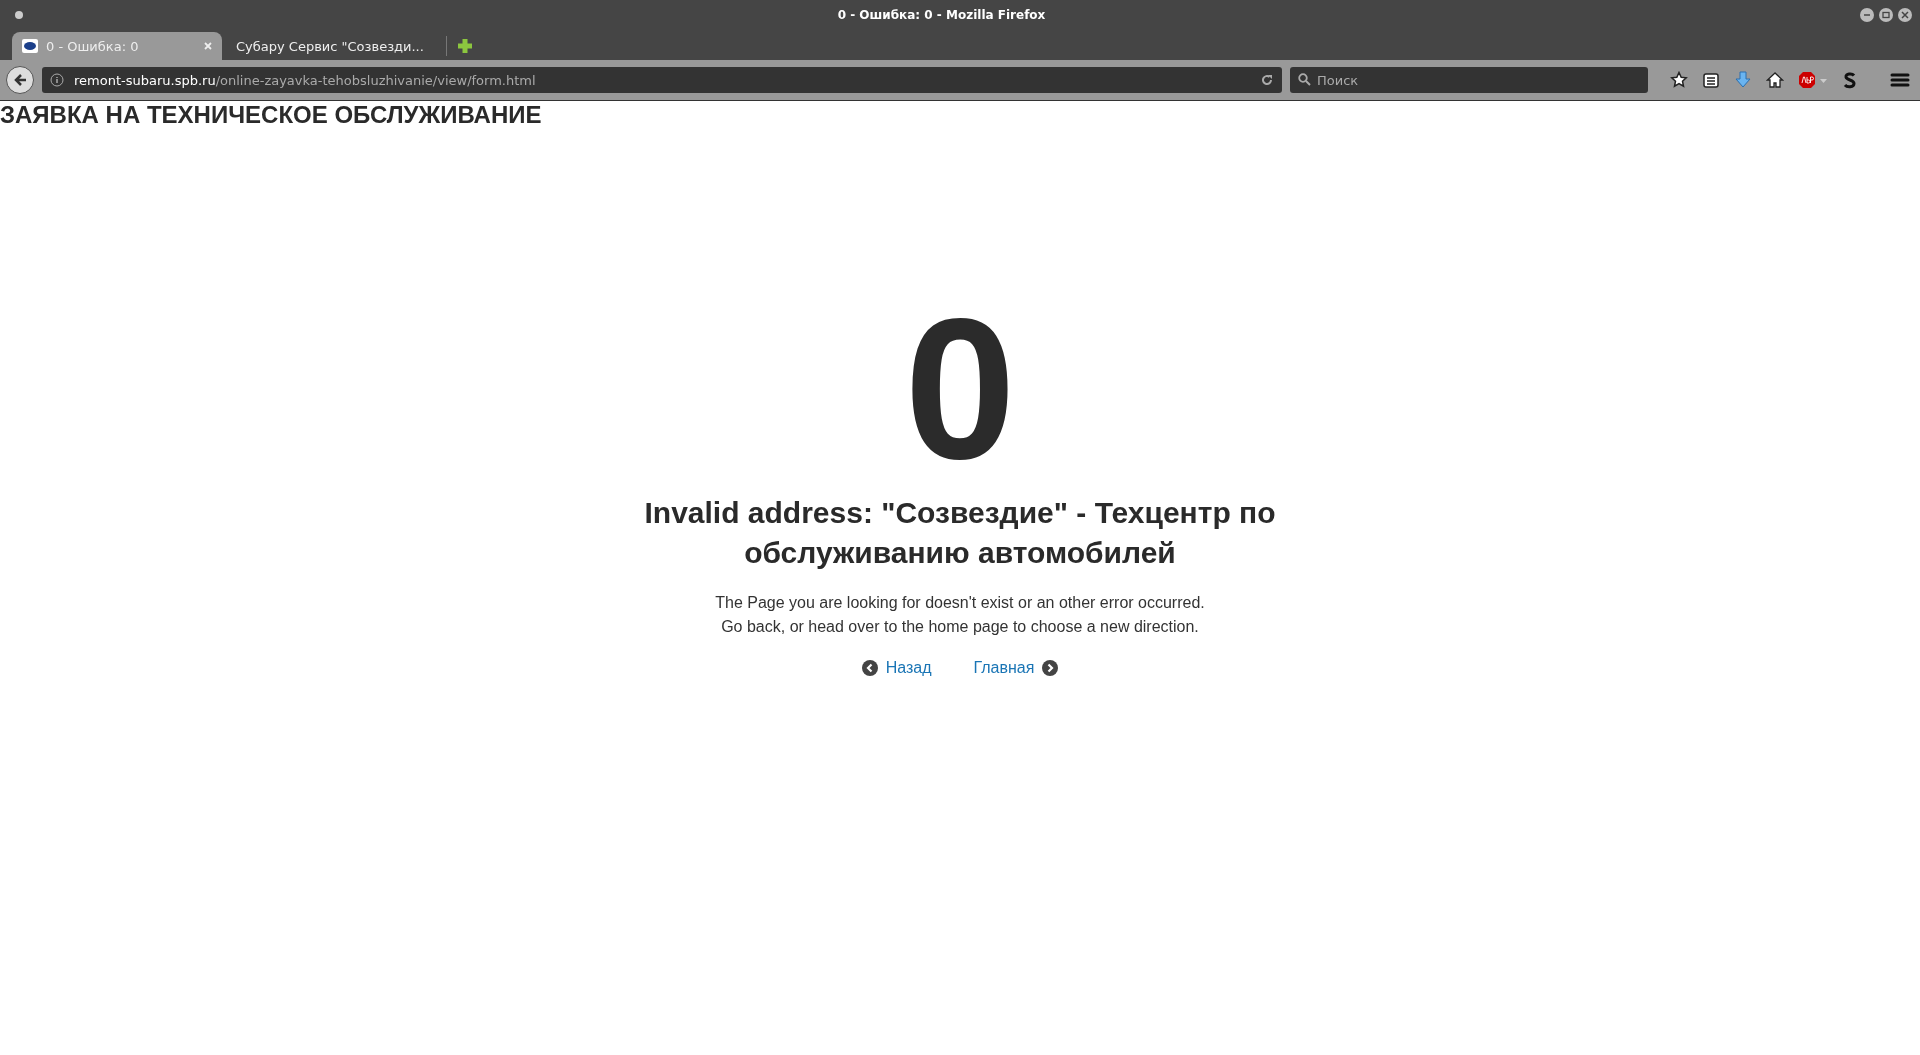  I want to click on plus-icon, so click(465, 46).